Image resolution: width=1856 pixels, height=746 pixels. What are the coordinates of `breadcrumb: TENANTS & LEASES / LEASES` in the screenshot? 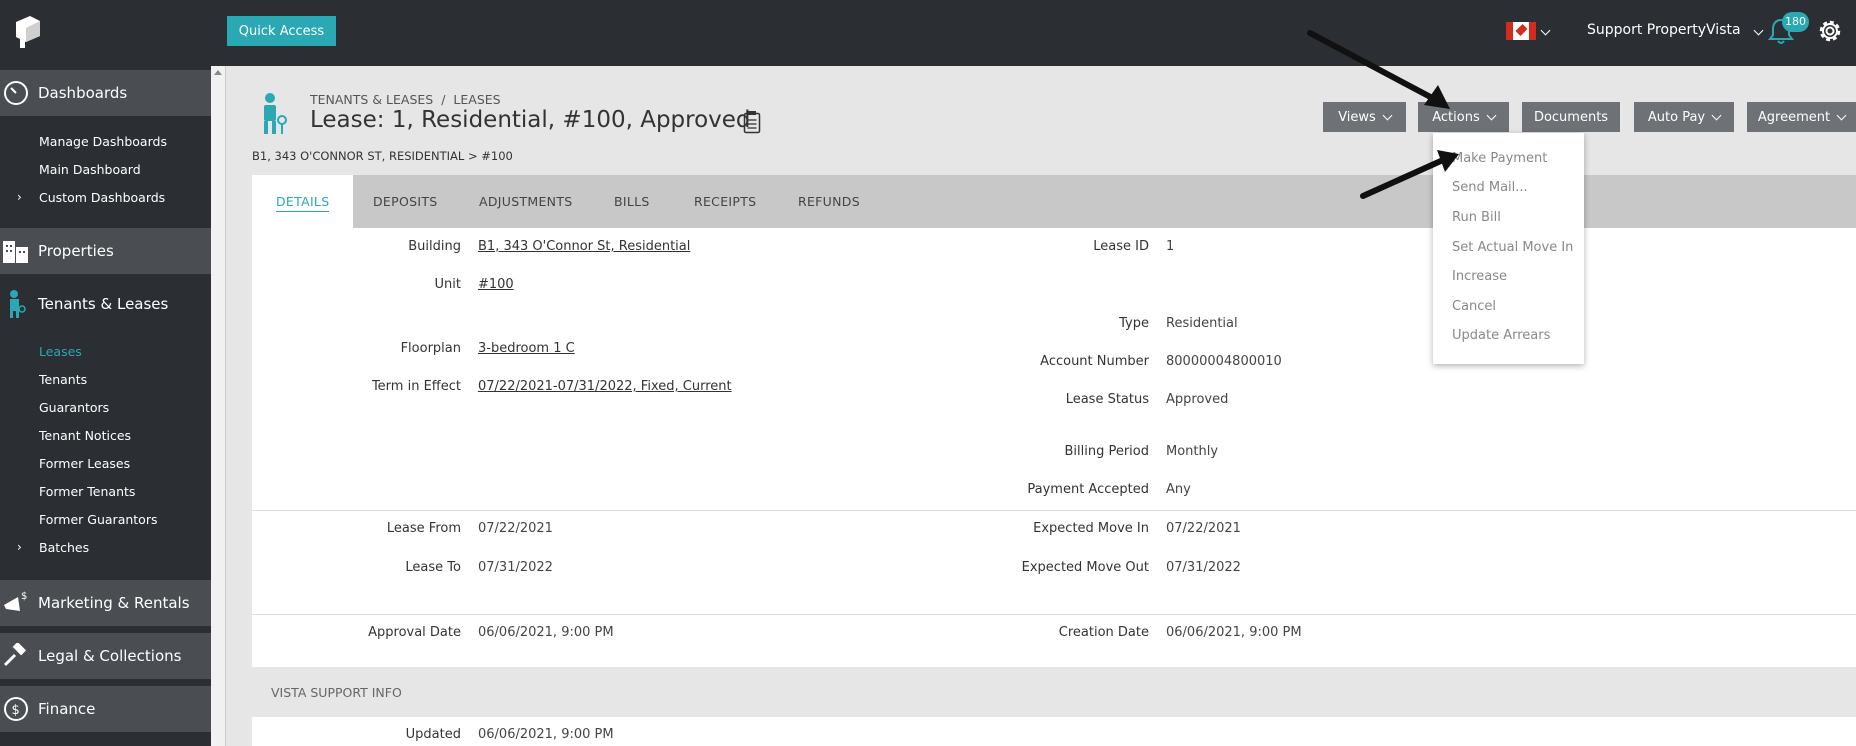 It's located at (405, 99).